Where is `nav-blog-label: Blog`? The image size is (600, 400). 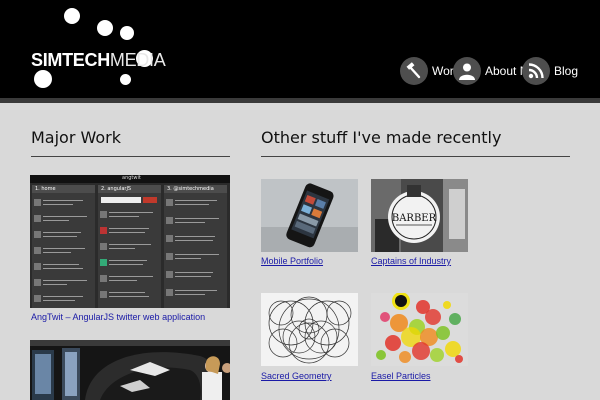 nav-blog-label: Blog is located at coordinates (566, 71).